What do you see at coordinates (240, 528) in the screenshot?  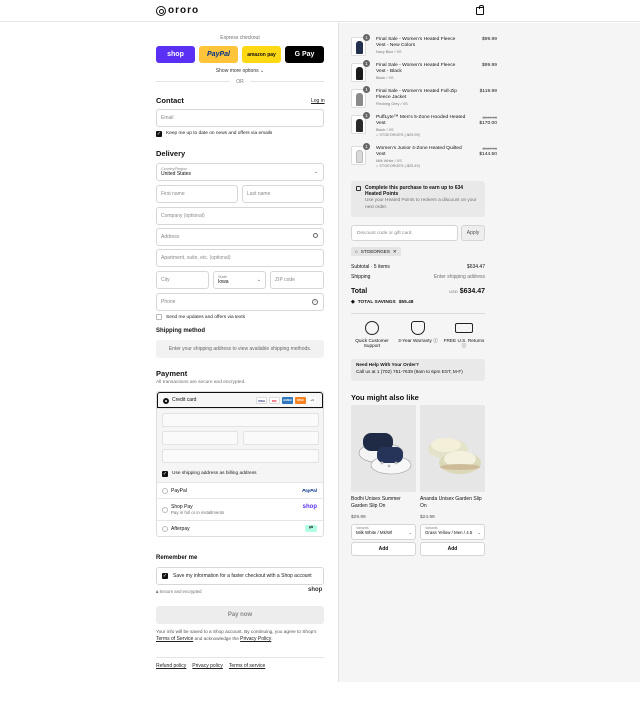 I see `afterpay-option: Afterpay ⇄` at bounding box center [240, 528].